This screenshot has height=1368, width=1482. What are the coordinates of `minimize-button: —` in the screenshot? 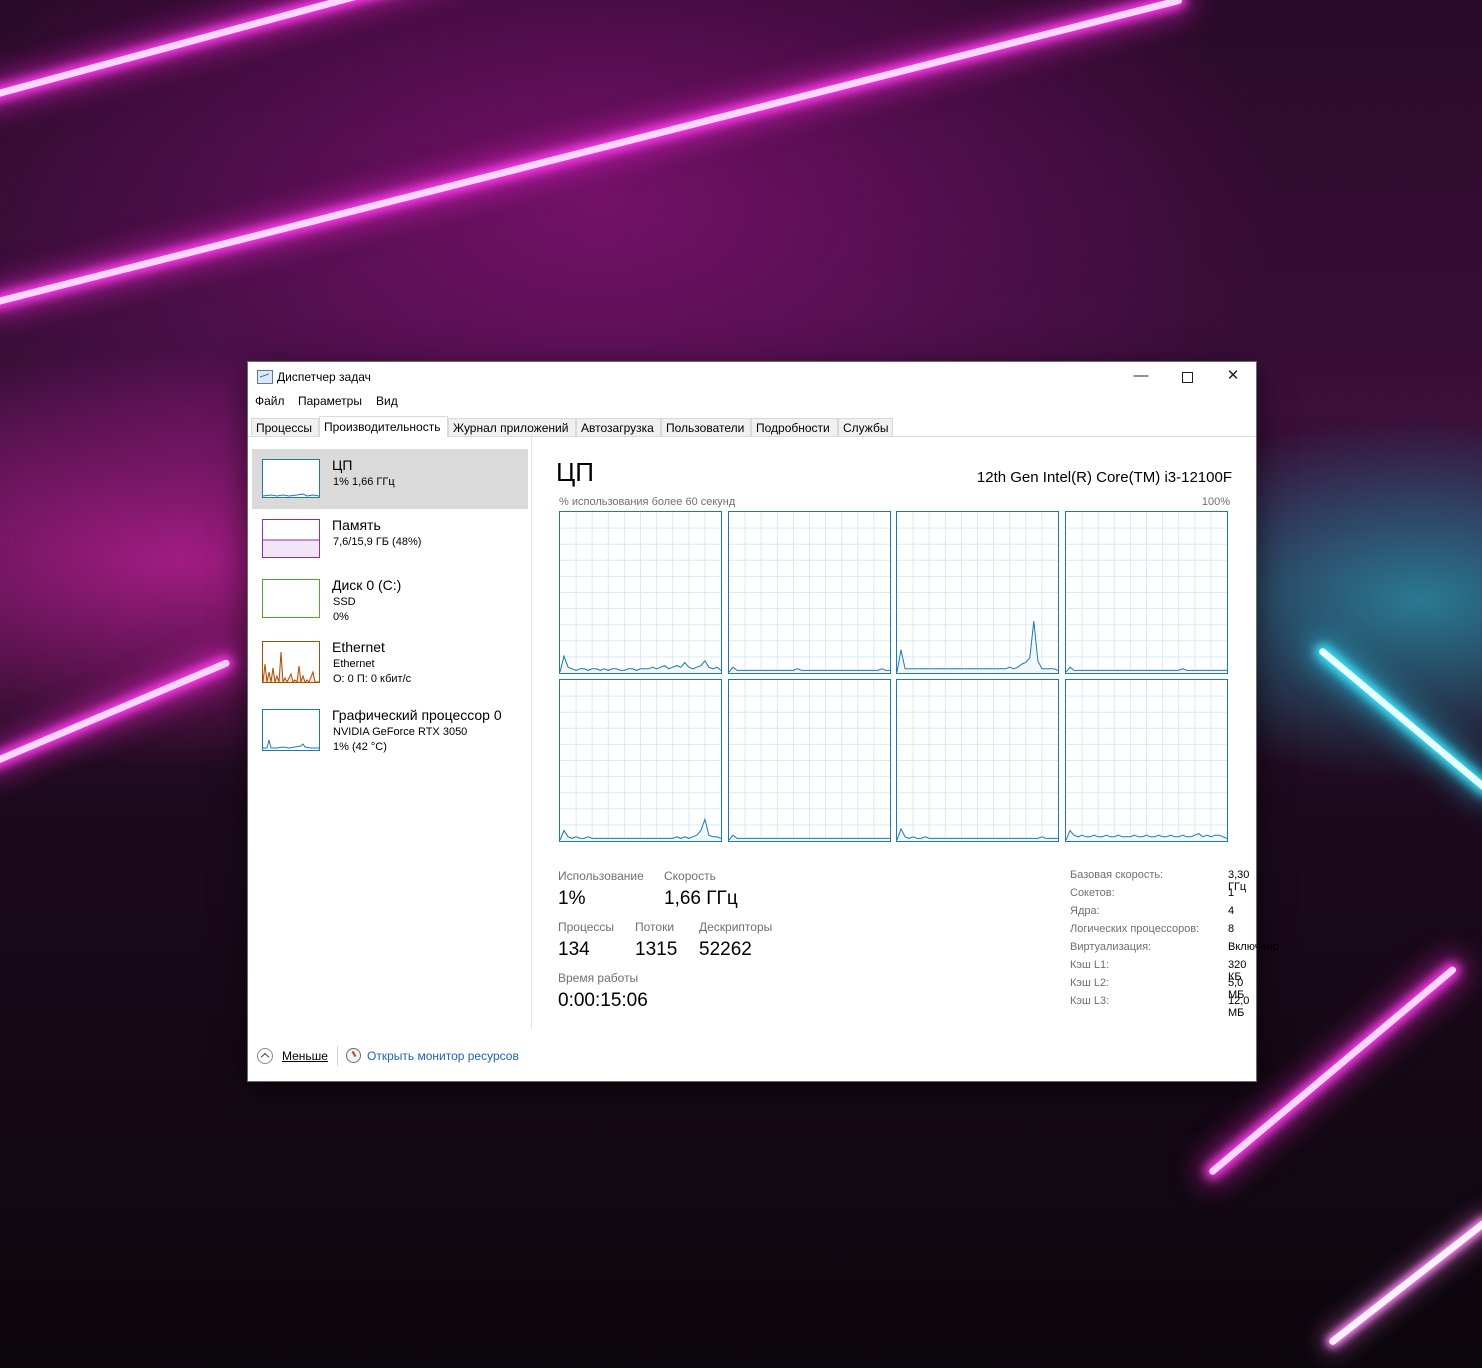 It's located at (1141, 377).